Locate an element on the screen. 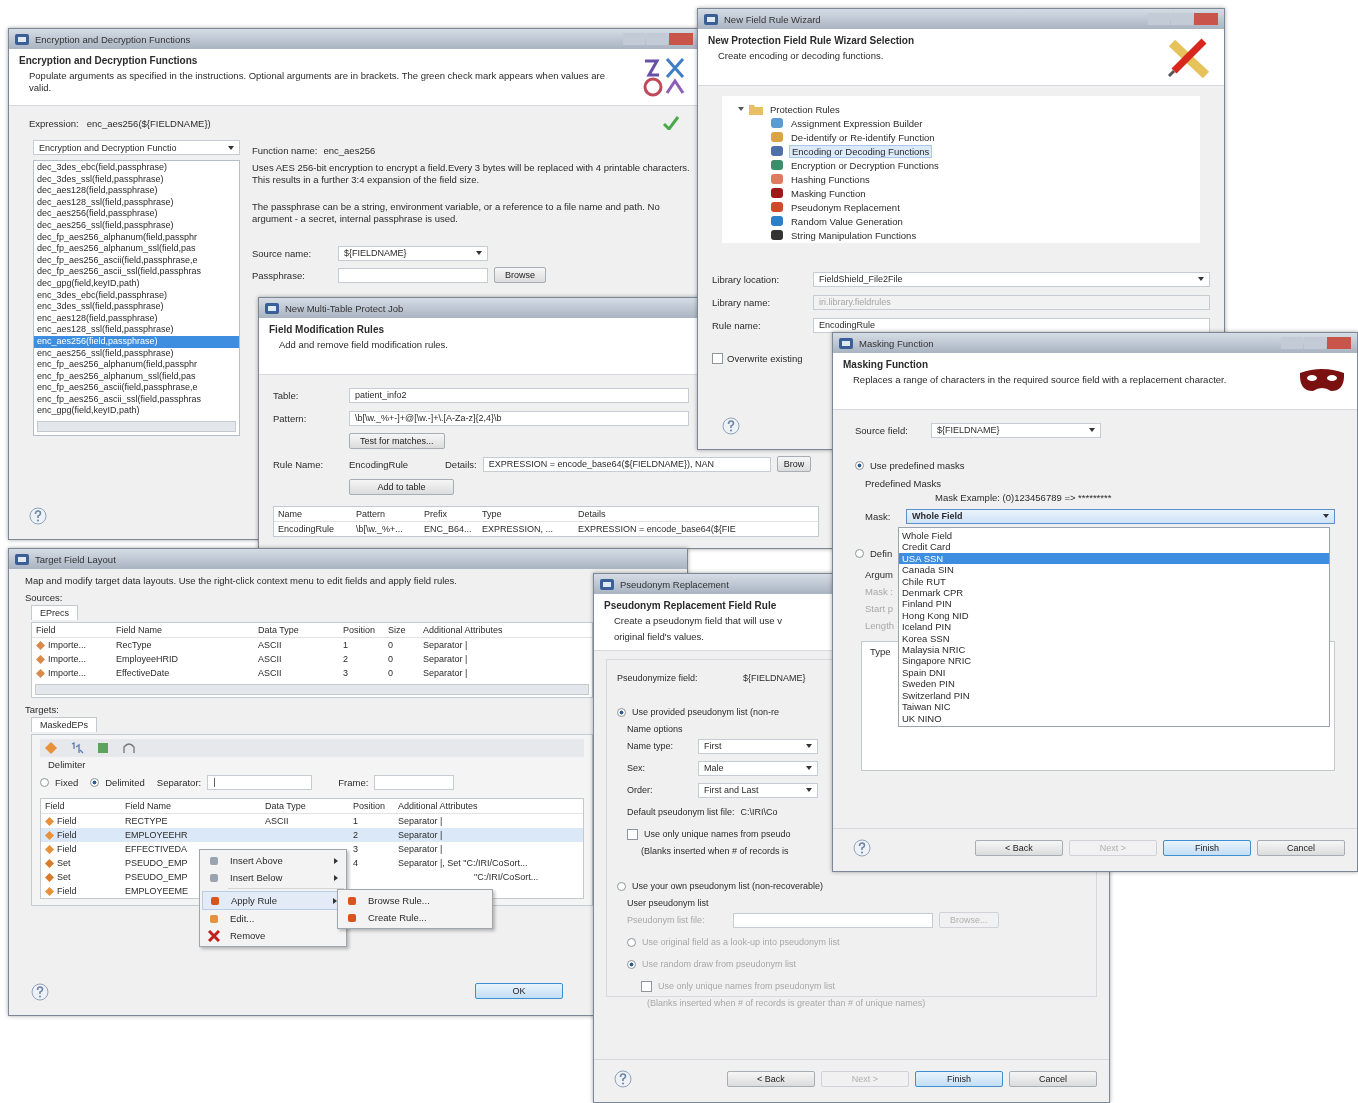 The width and height of the screenshot is (1358, 1103). list-item: enc_fp_aes256_alphanum(field,passphr is located at coordinates (136, 365).